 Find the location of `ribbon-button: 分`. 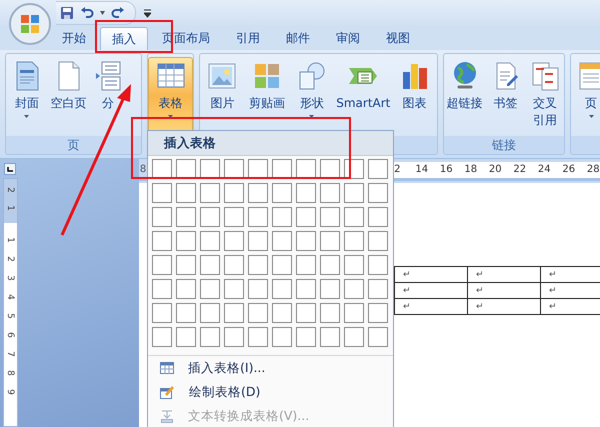

ribbon-button: 分 is located at coordinates (108, 96).